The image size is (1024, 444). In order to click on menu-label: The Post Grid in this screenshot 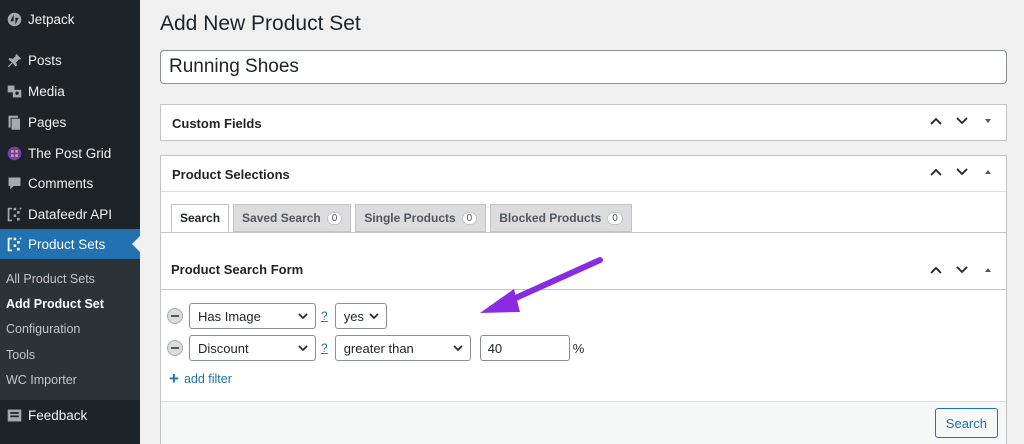, I will do `click(70, 153)`.